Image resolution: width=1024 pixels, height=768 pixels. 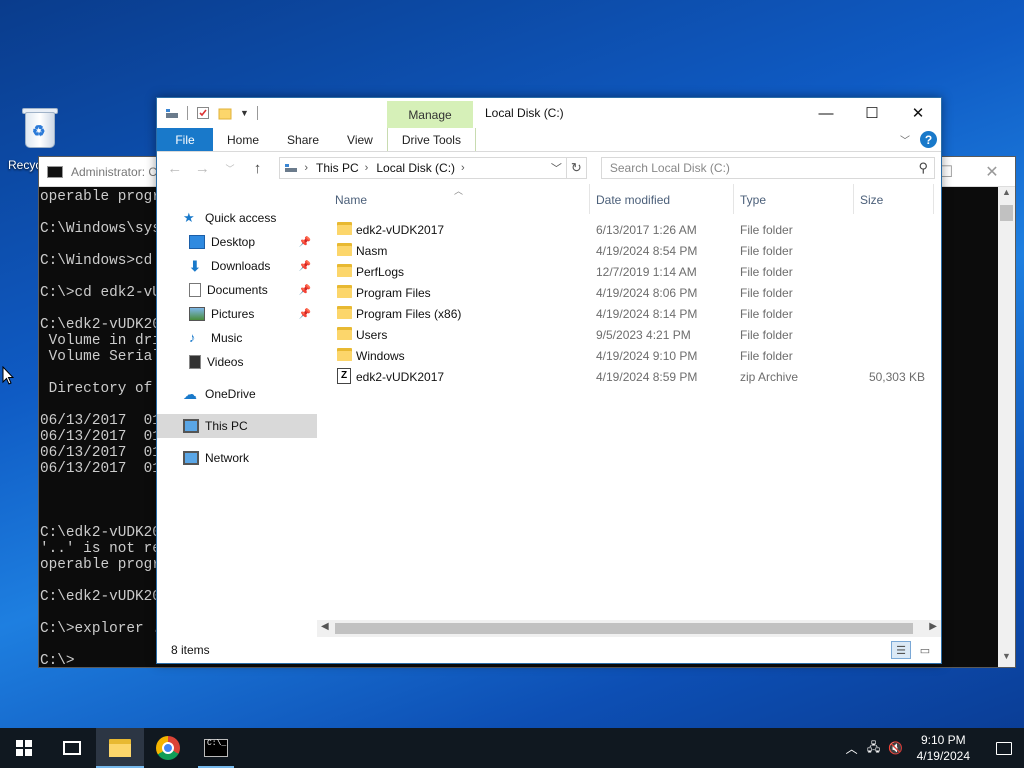 I want to click on nav-quick-access: ★ Quick access, so click(x=237, y=218).